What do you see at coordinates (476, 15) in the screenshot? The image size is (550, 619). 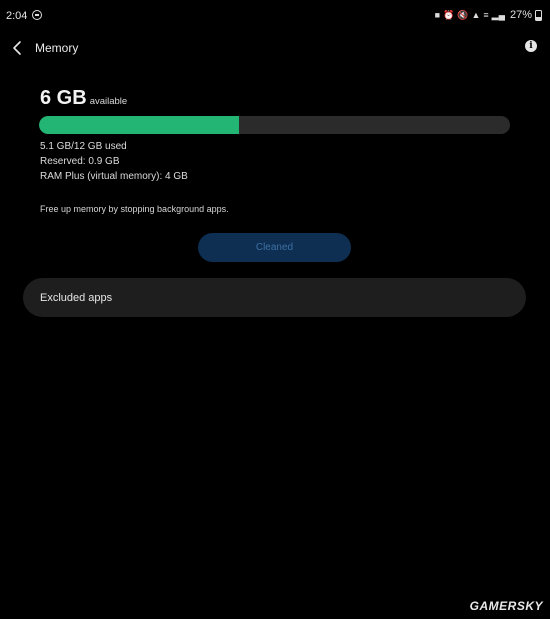 I see `wifi-icon: ▲` at bounding box center [476, 15].